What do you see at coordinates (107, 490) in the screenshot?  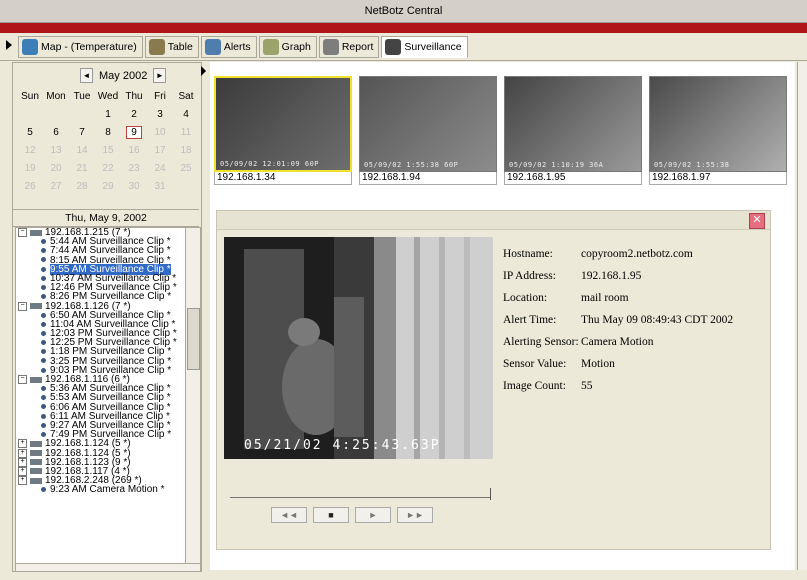 I see `tree-item-label: 9:23 AM Camera Motion *` at bounding box center [107, 490].